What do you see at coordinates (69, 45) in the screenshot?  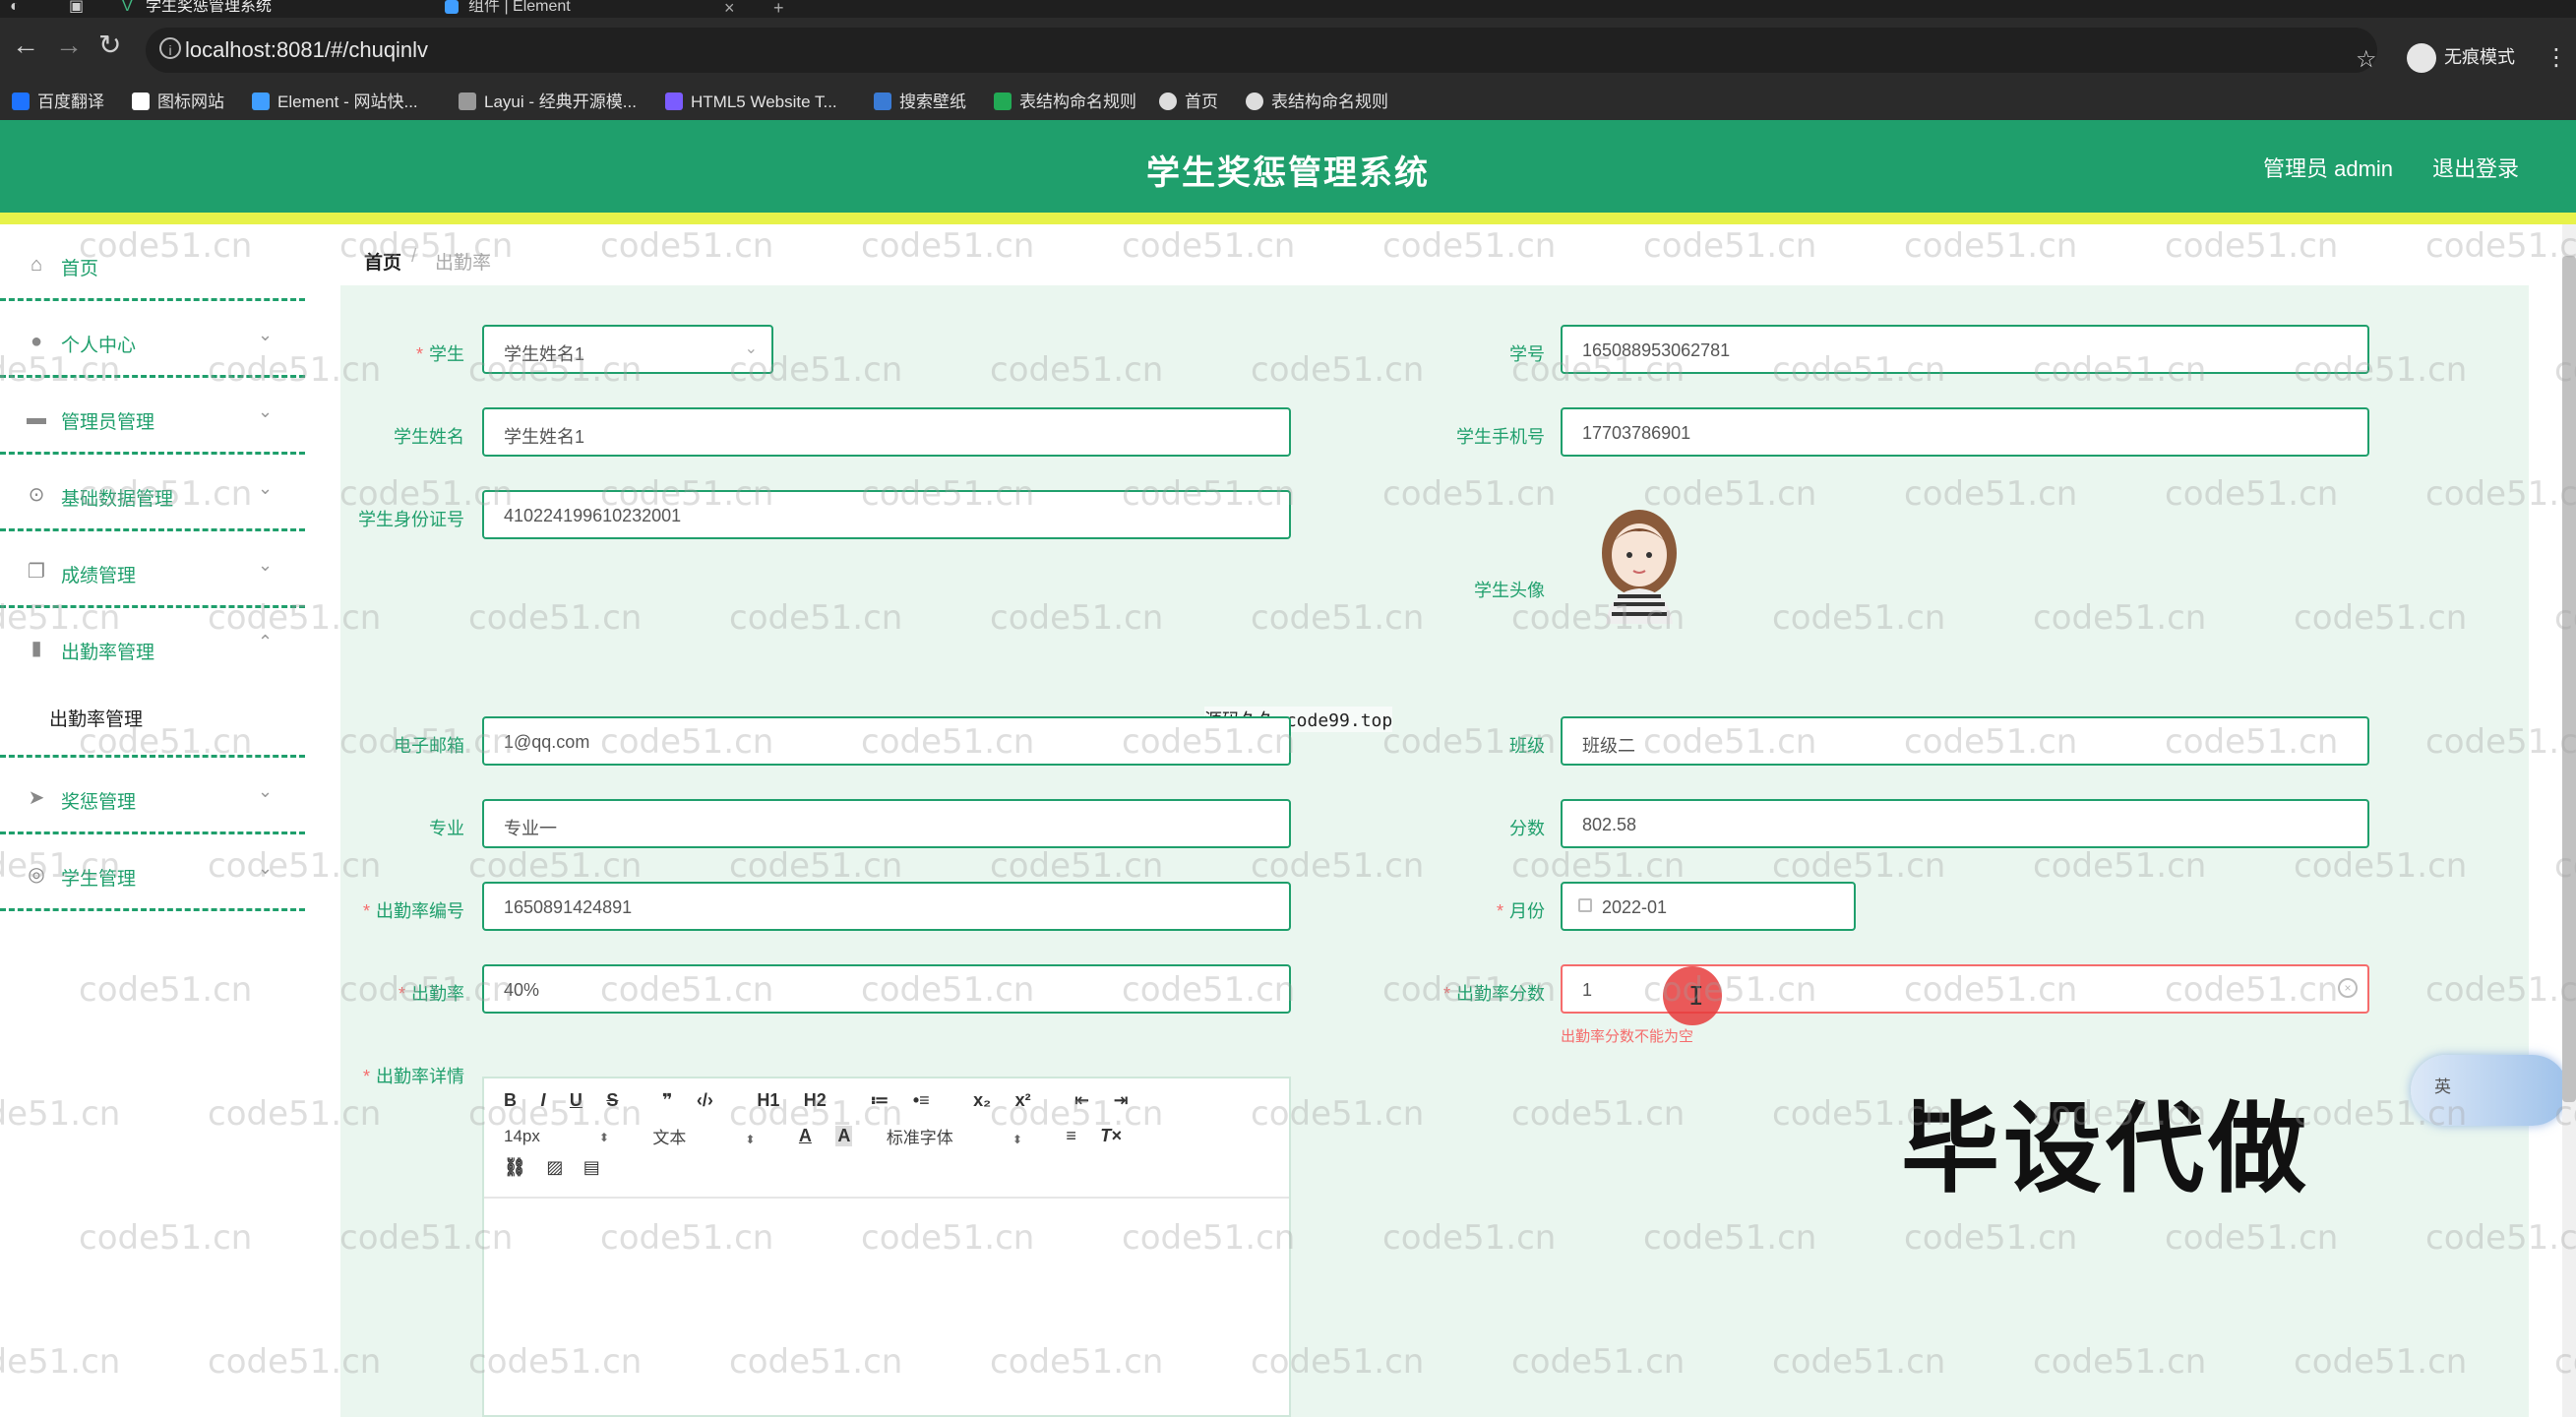 I see `forward-icon: →` at bounding box center [69, 45].